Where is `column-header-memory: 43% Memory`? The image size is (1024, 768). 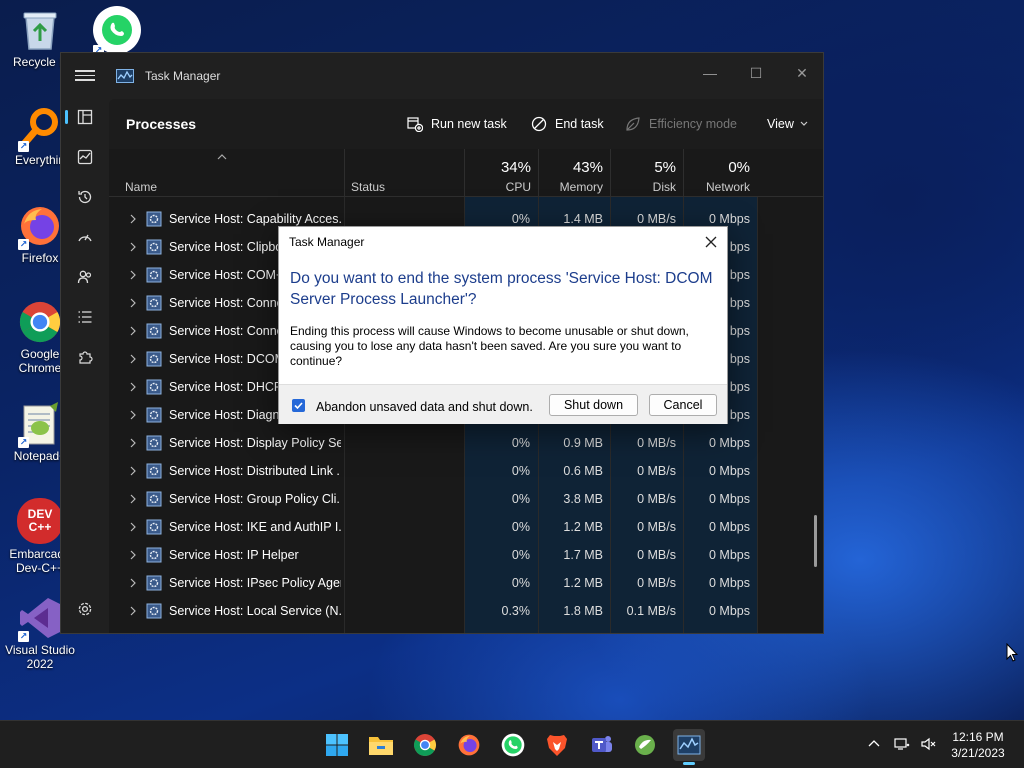 column-header-memory: 43% Memory is located at coordinates (574, 173).